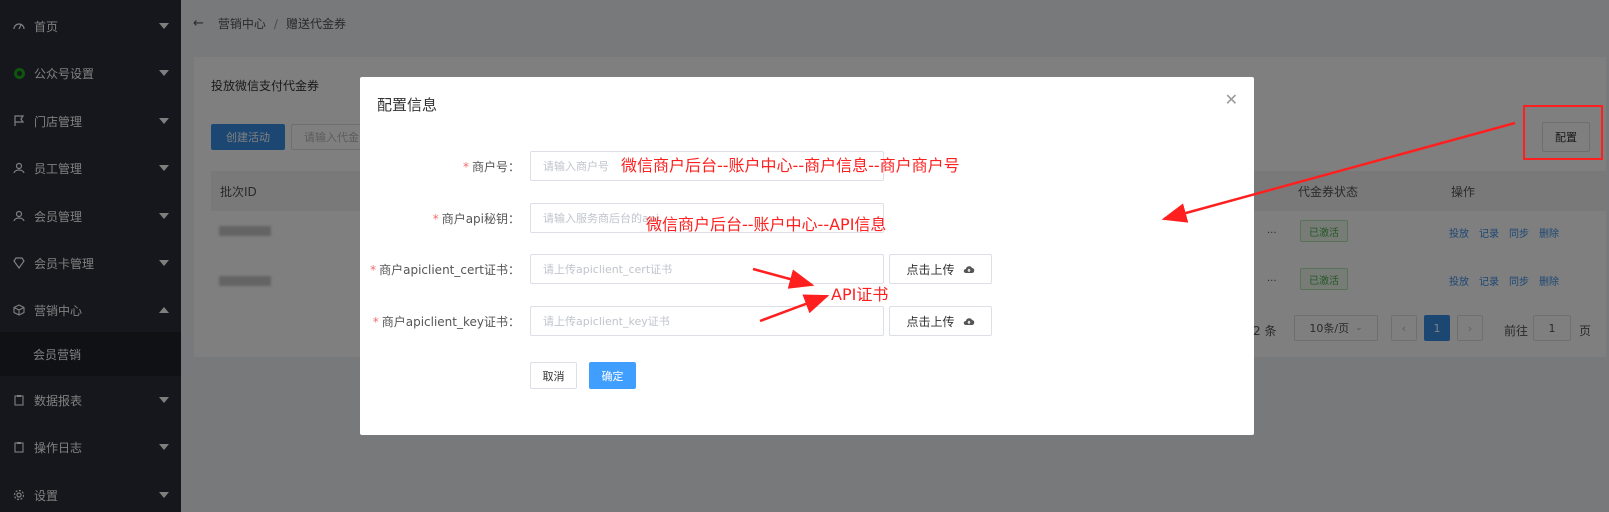  What do you see at coordinates (707, 269) in the screenshot?
I see `cert-input: 请上传apiclient_cert证书` at bounding box center [707, 269].